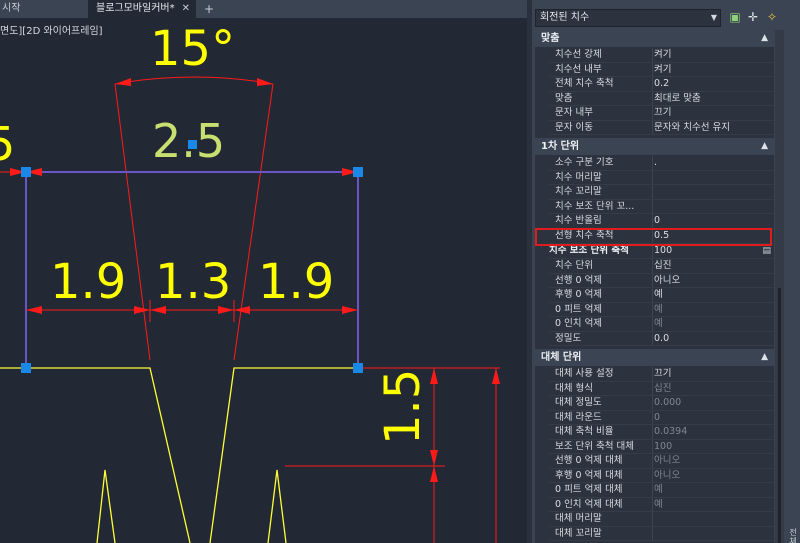  What do you see at coordinates (574, 265) in the screenshot?
I see `property-label: 치수 단위` at bounding box center [574, 265].